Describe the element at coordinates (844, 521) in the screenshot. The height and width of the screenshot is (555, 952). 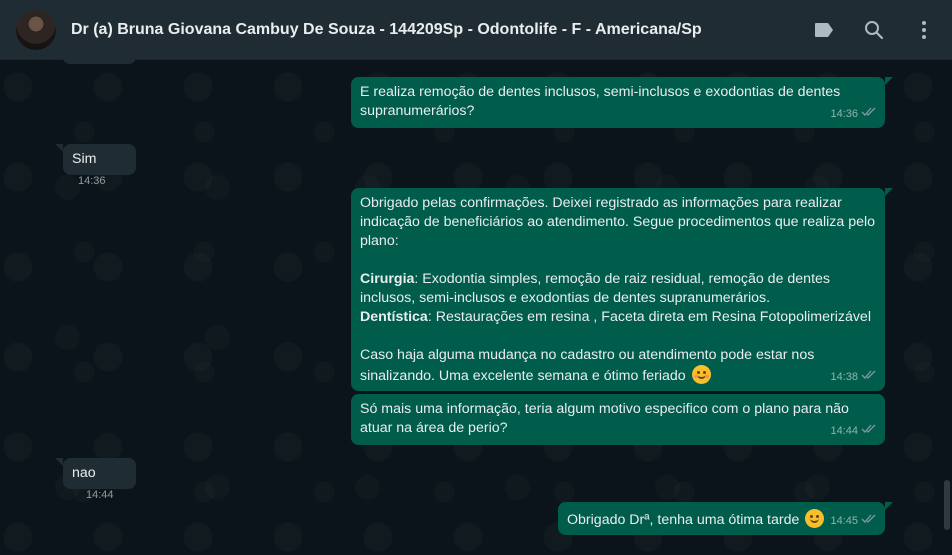
I see `message-time: 14:45` at that location.